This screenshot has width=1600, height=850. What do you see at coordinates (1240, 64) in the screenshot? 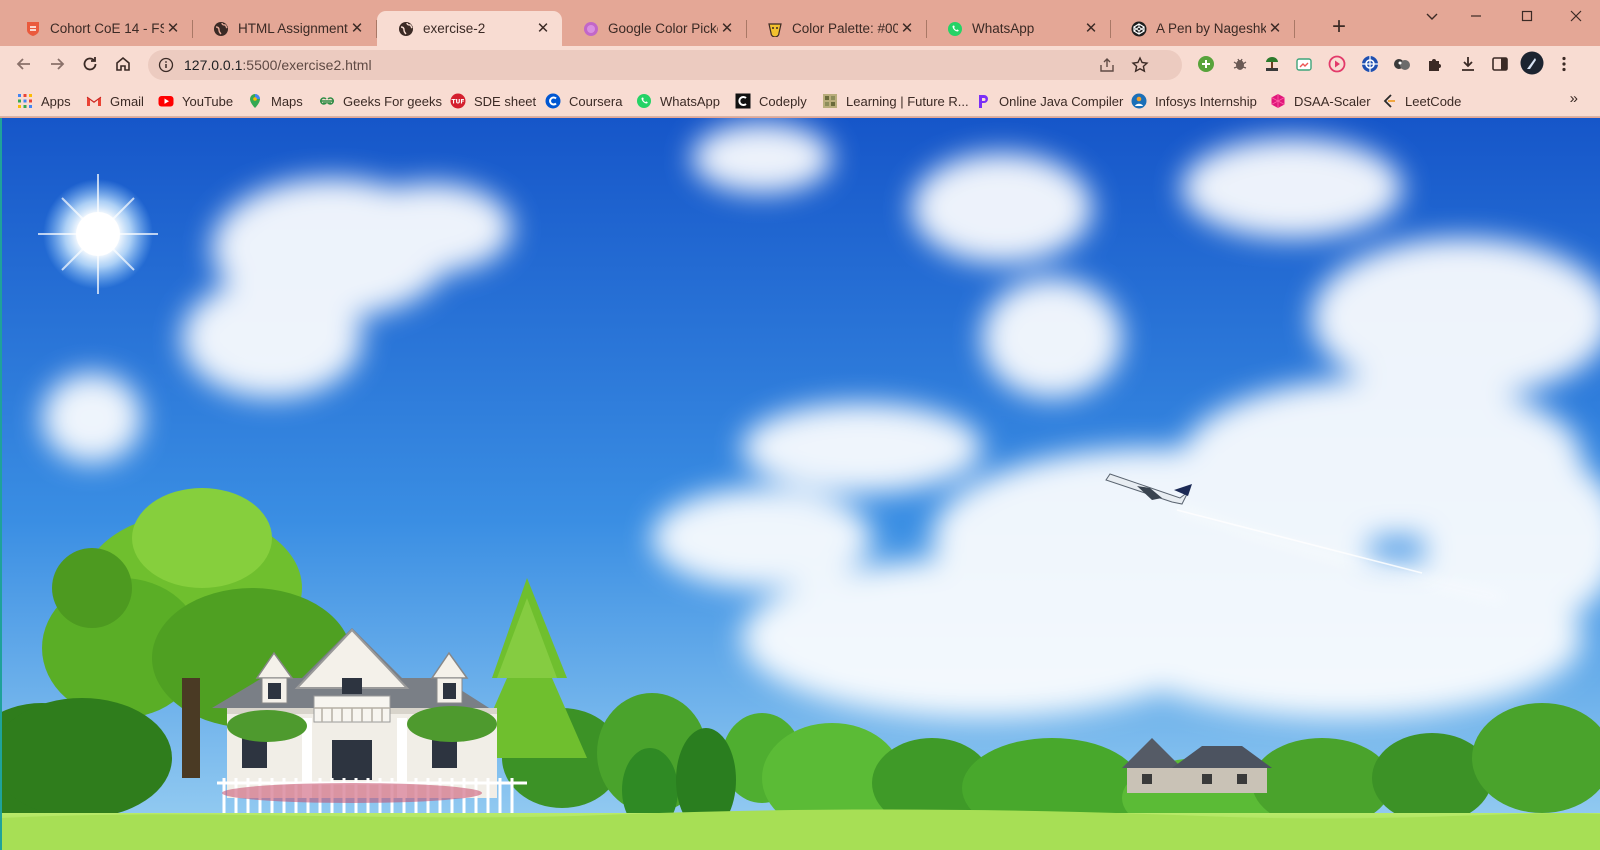
I see `bug-icon` at bounding box center [1240, 64].